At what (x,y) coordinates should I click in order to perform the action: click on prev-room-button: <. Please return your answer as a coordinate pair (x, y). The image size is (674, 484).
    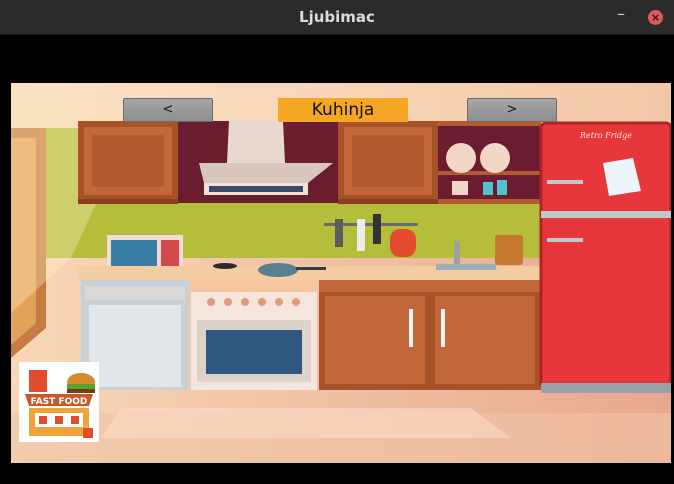
    Looking at the image, I should click on (168, 110).